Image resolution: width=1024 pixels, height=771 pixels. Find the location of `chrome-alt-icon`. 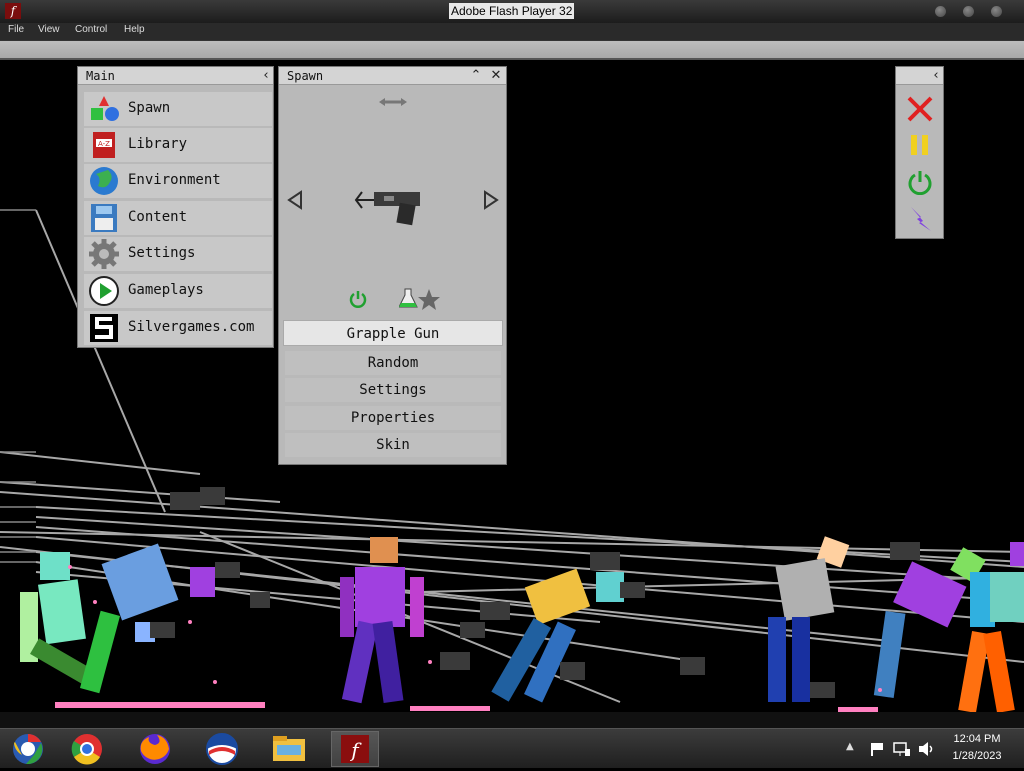

chrome-alt-icon is located at coordinates (28, 749).